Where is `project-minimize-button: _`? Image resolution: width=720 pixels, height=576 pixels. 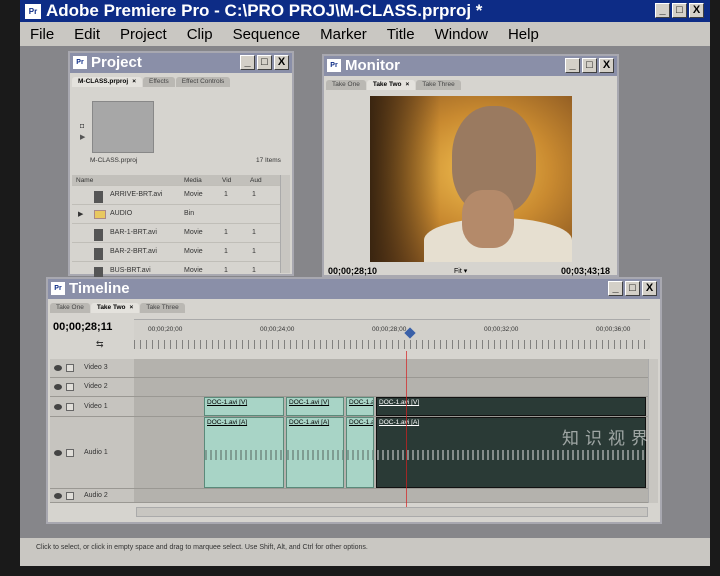 project-minimize-button: _ is located at coordinates (247, 62).